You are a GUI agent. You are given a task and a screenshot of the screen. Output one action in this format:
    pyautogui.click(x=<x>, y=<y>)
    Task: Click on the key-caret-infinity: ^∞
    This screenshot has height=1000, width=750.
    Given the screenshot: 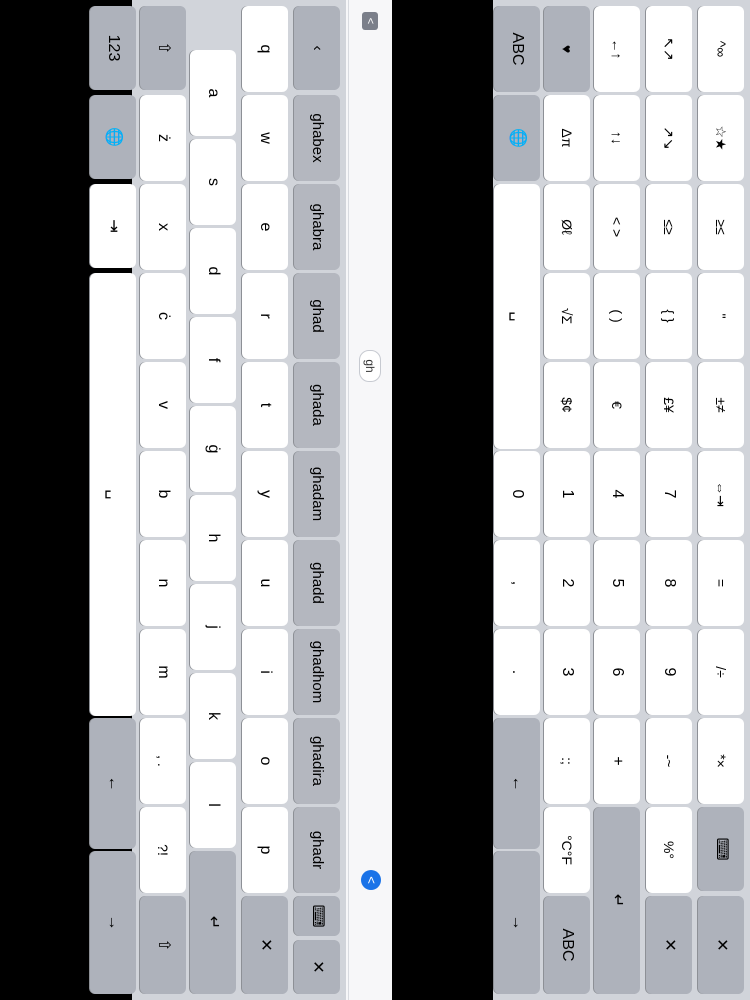 What is the action you would take?
    pyautogui.click(x=721, y=49)
    